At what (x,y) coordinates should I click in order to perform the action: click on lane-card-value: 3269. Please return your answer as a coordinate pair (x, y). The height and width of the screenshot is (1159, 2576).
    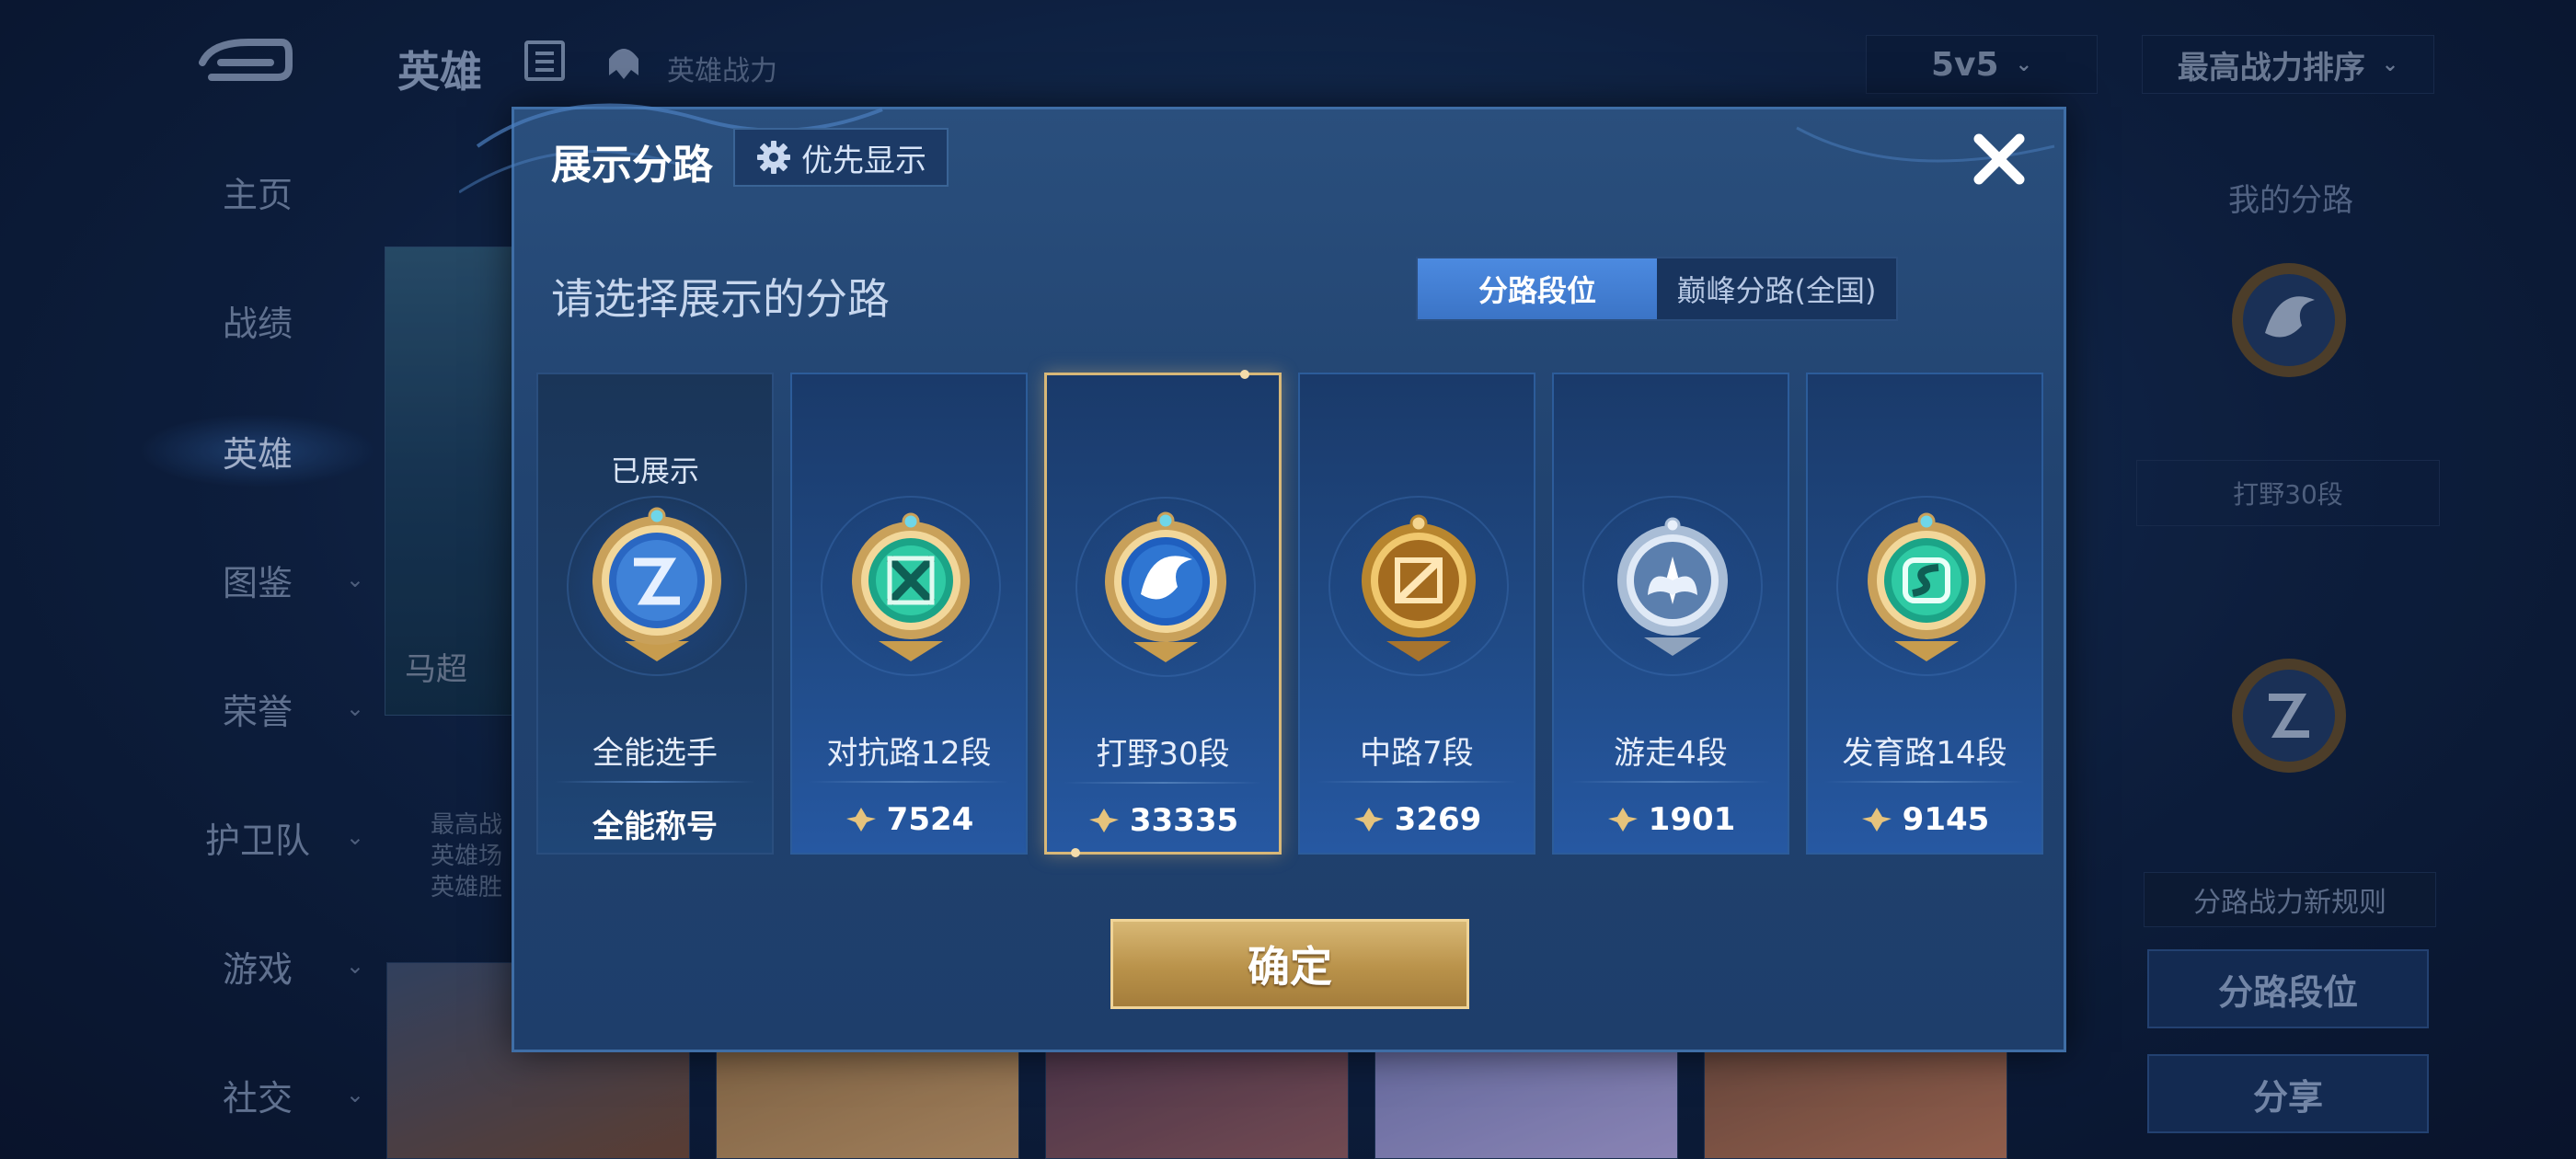
    Looking at the image, I should click on (1417, 819).